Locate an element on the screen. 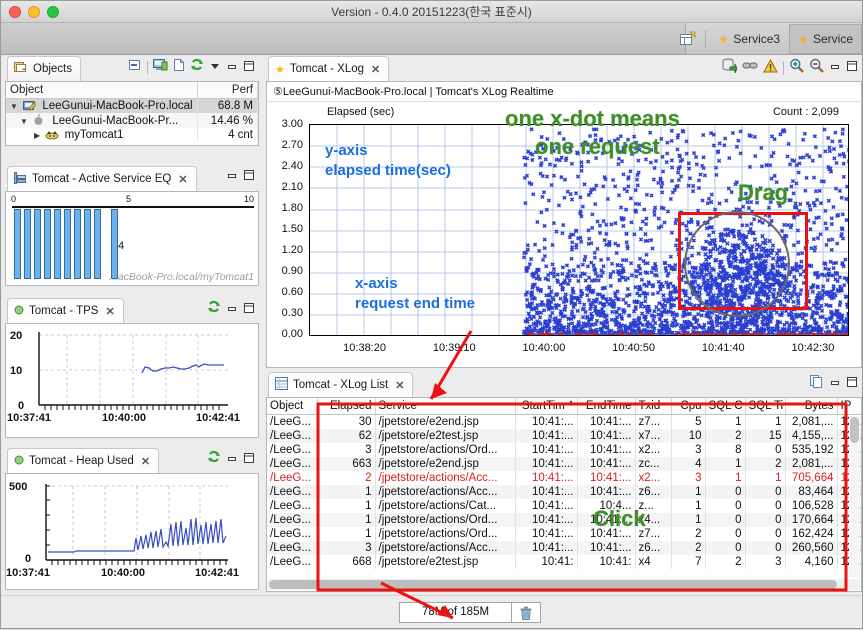 This screenshot has width=863, height=630. view-menu-icon is located at coordinates (215, 68).